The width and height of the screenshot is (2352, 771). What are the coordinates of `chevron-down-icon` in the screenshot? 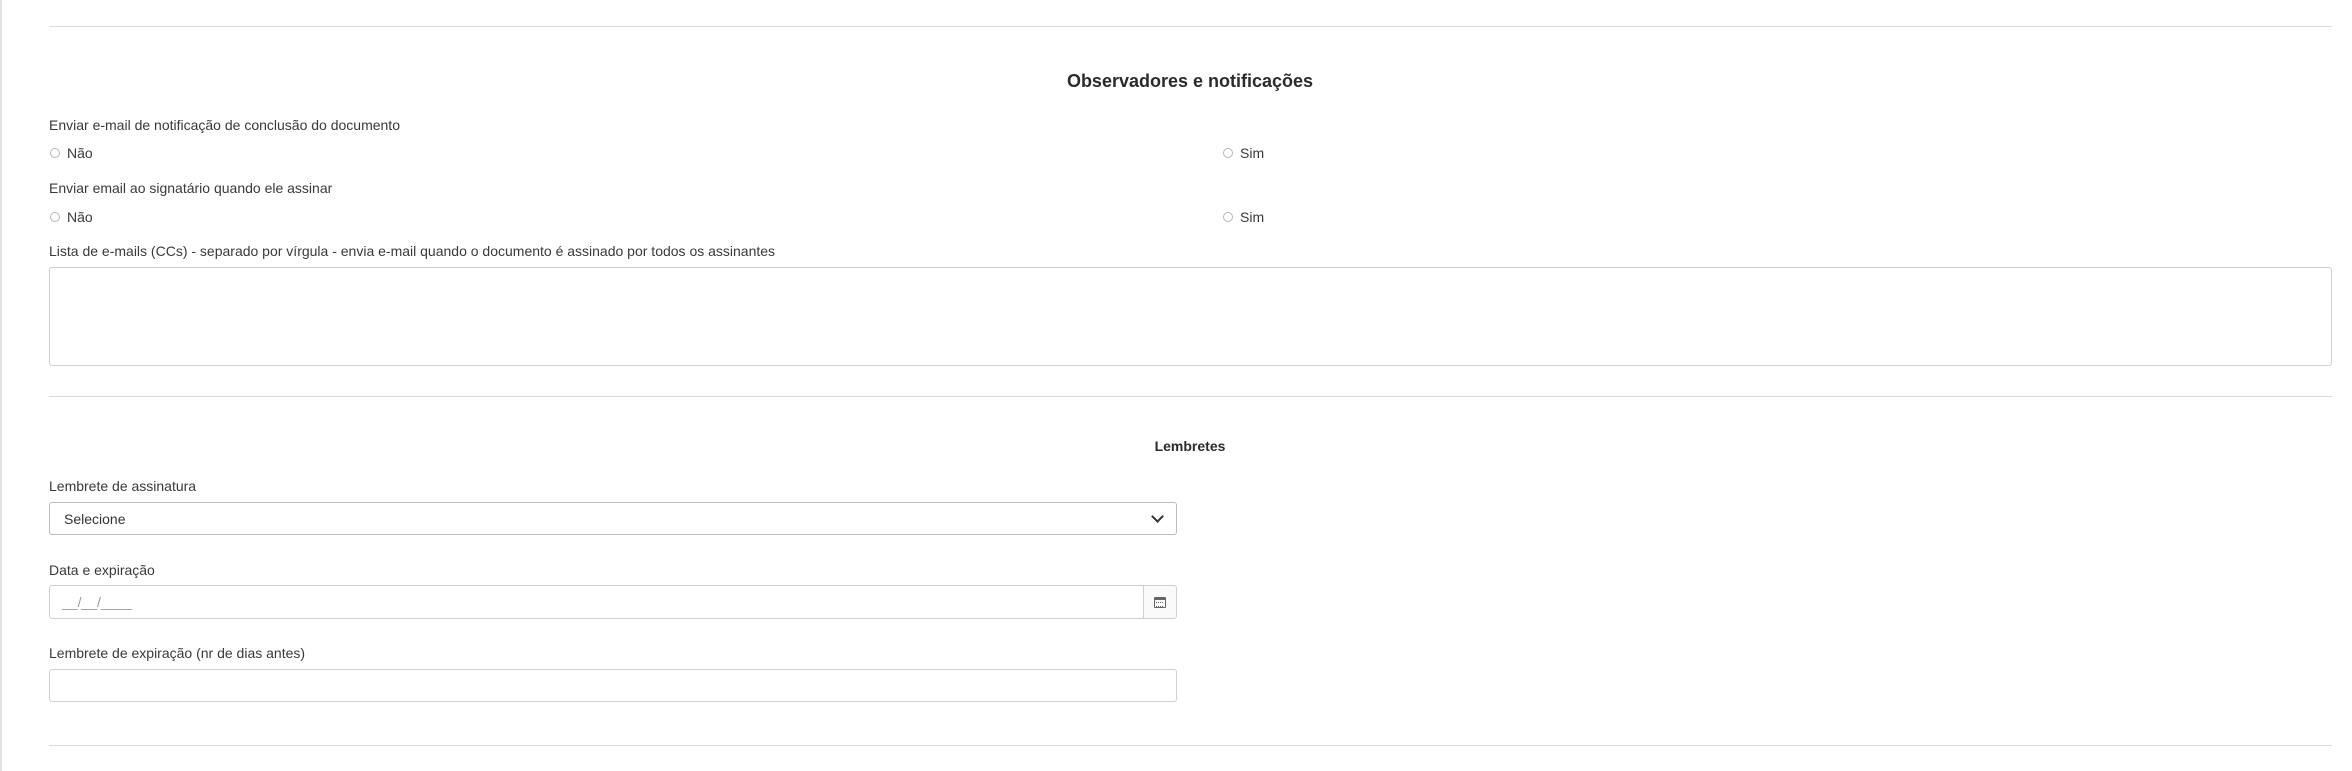 It's located at (1157, 516).